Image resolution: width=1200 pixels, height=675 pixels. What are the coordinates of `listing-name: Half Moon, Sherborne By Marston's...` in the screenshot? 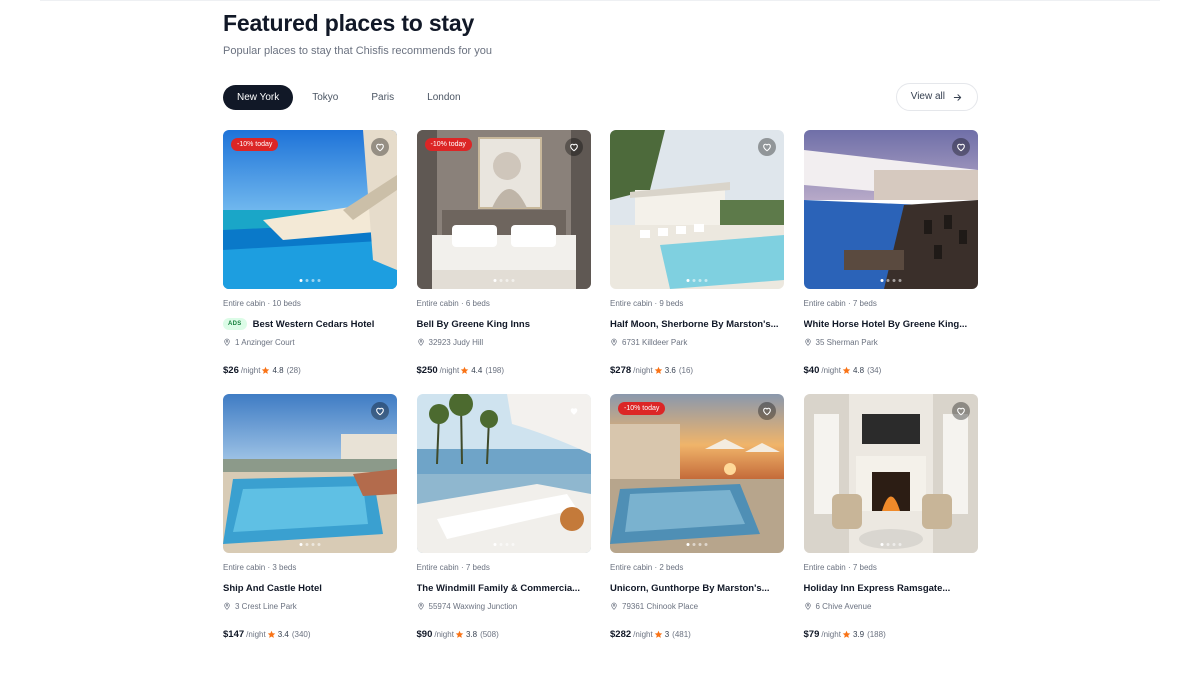 It's located at (694, 324).